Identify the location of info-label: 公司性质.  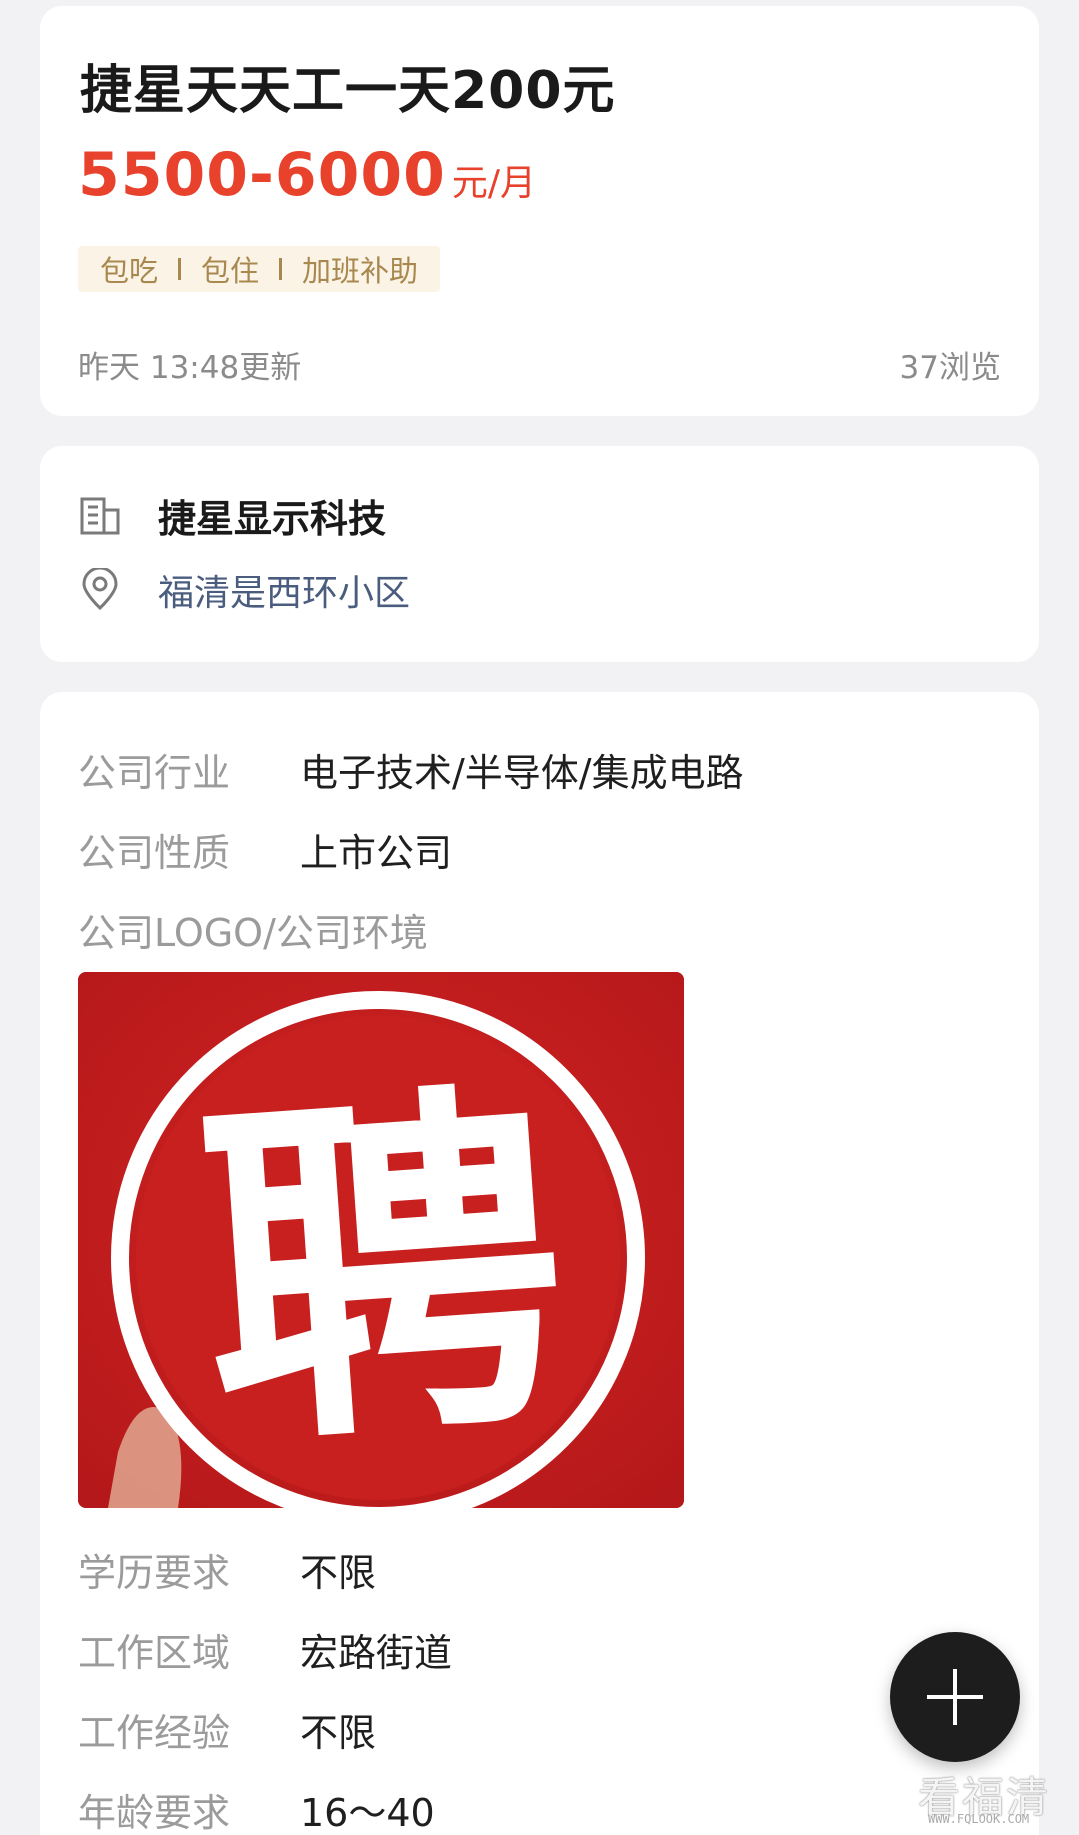
(154, 853).